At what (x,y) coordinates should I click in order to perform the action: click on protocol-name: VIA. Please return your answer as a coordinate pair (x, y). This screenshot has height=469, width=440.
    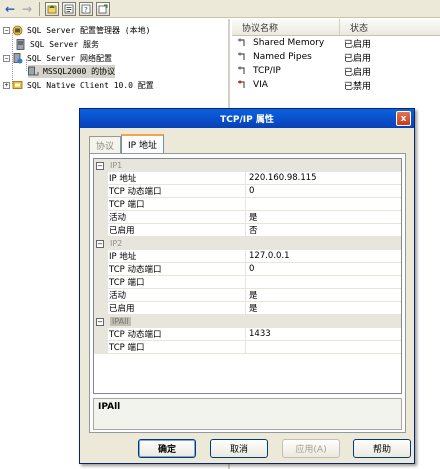
    Looking at the image, I should click on (260, 85).